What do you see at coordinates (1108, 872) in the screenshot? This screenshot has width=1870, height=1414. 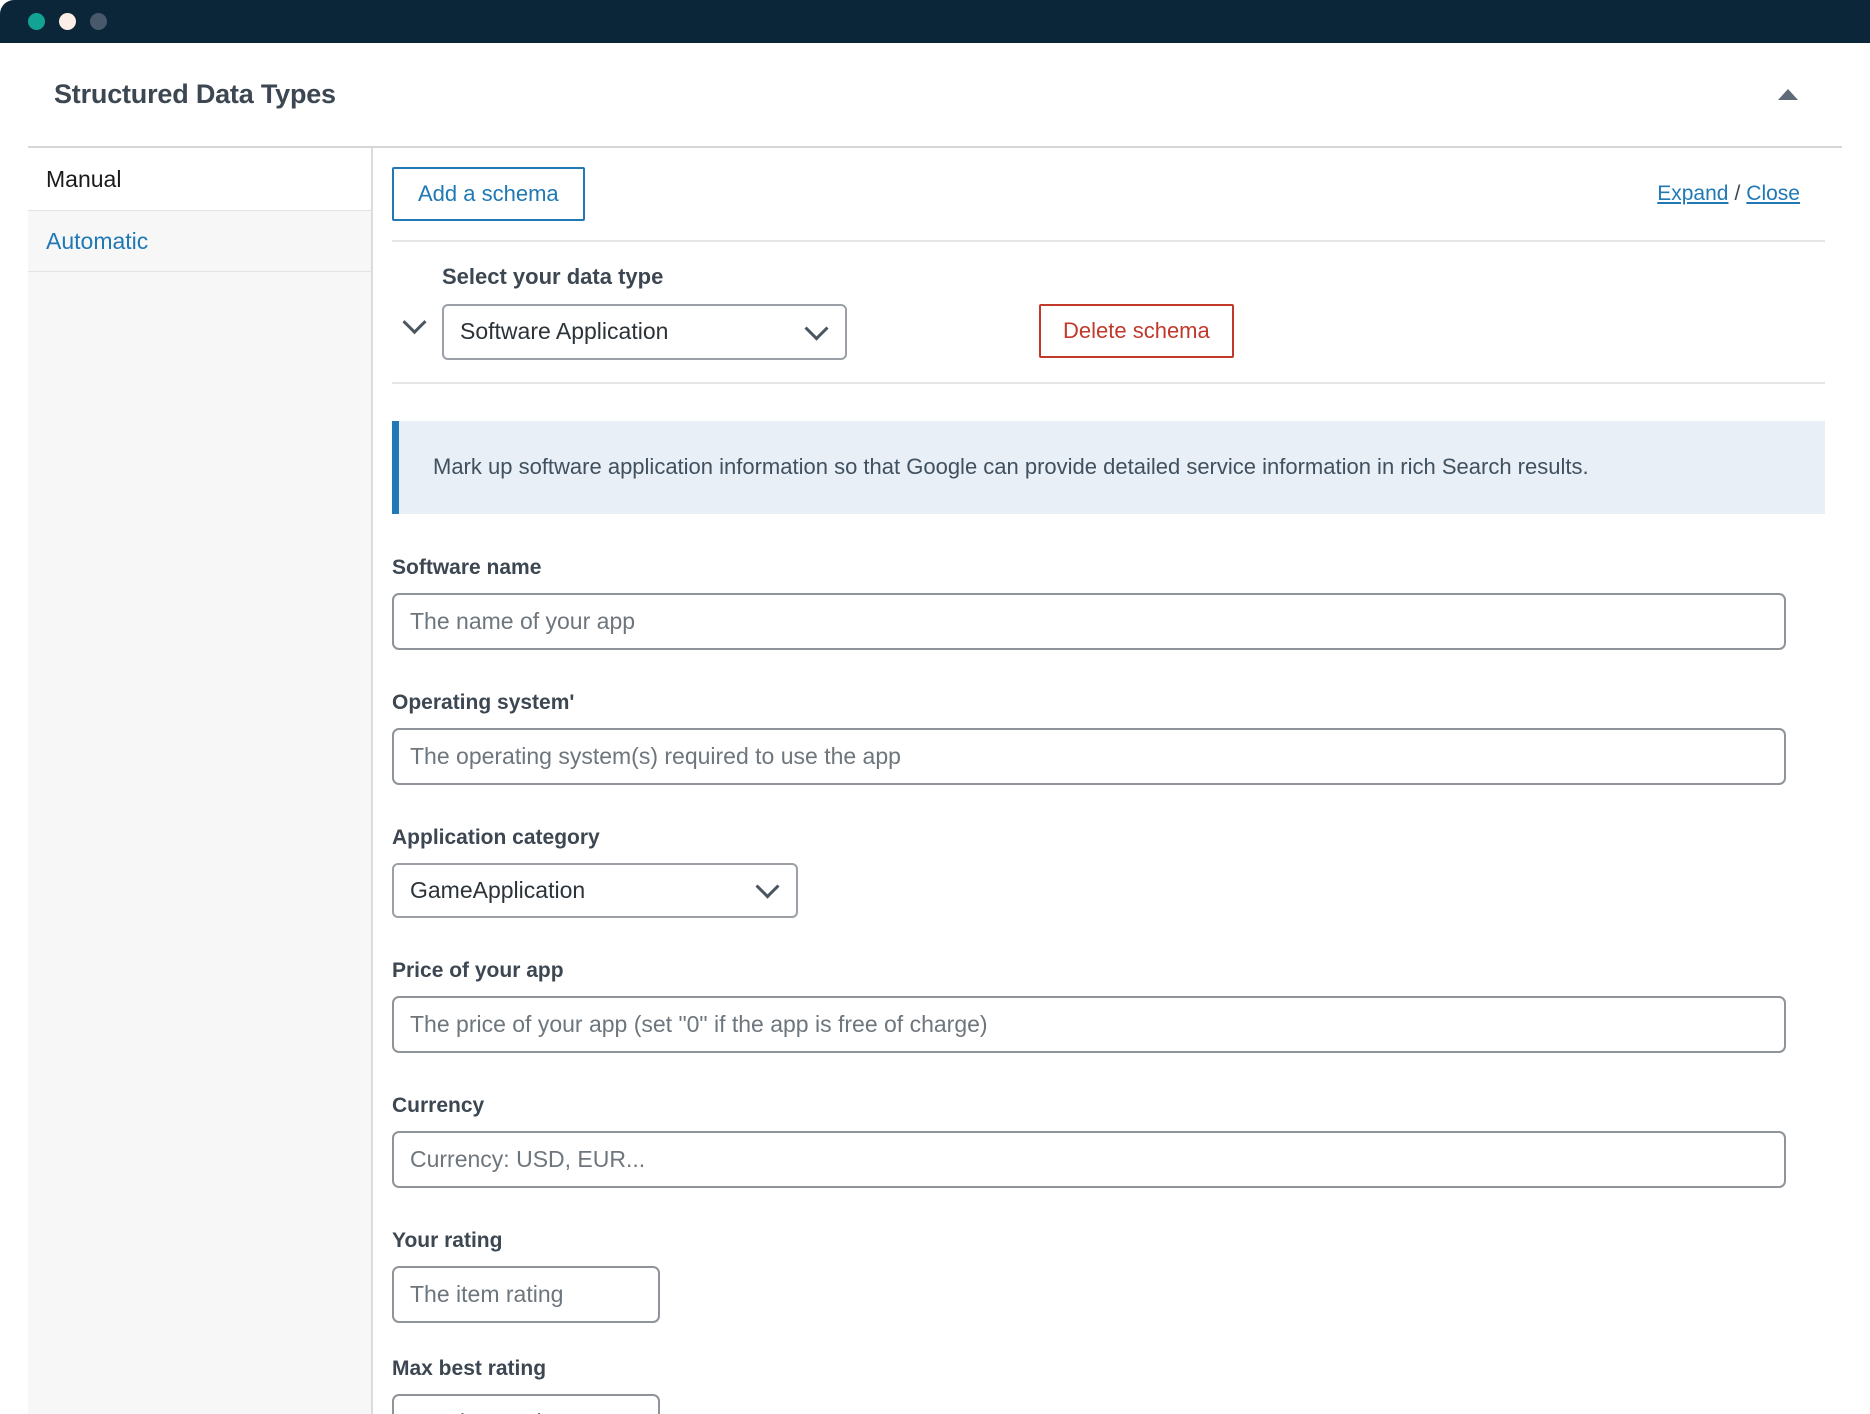 I see `field-application-category: Application category GameApplication` at bounding box center [1108, 872].